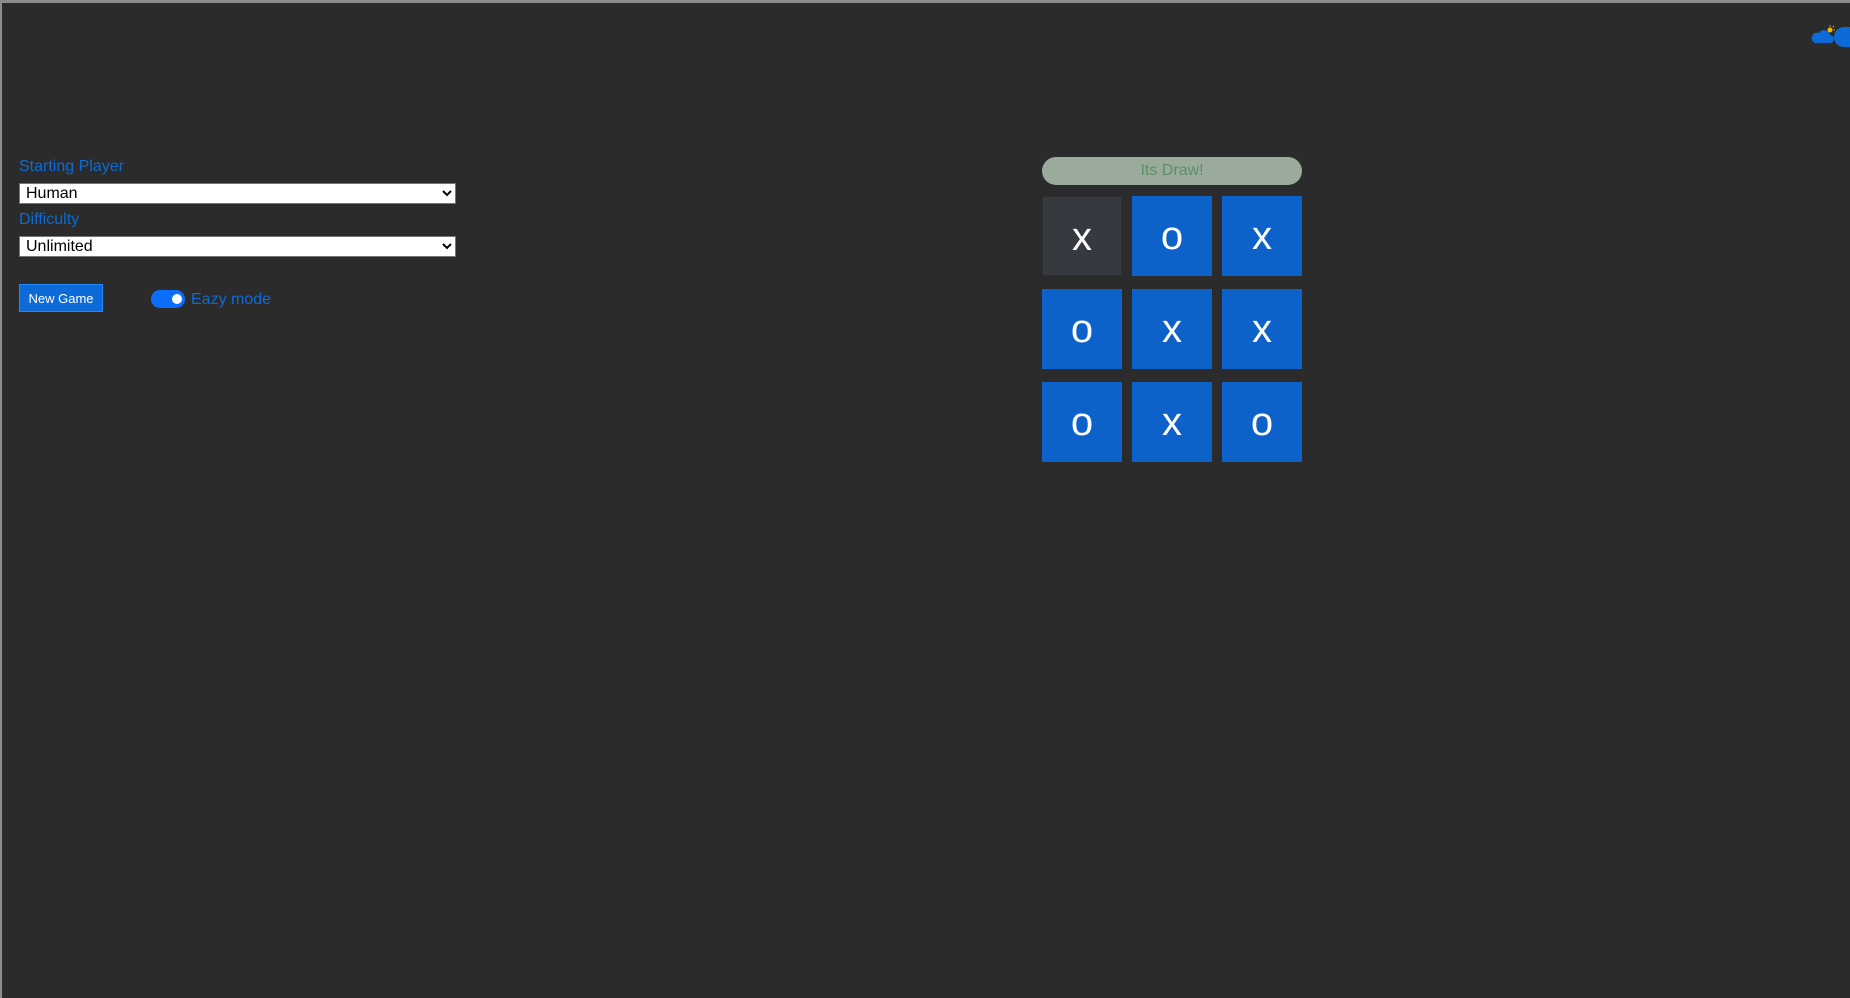  Describe the element at coordinates (71, 166) in the screenshot. I see `starting-player-label: Starting Player` at that location.